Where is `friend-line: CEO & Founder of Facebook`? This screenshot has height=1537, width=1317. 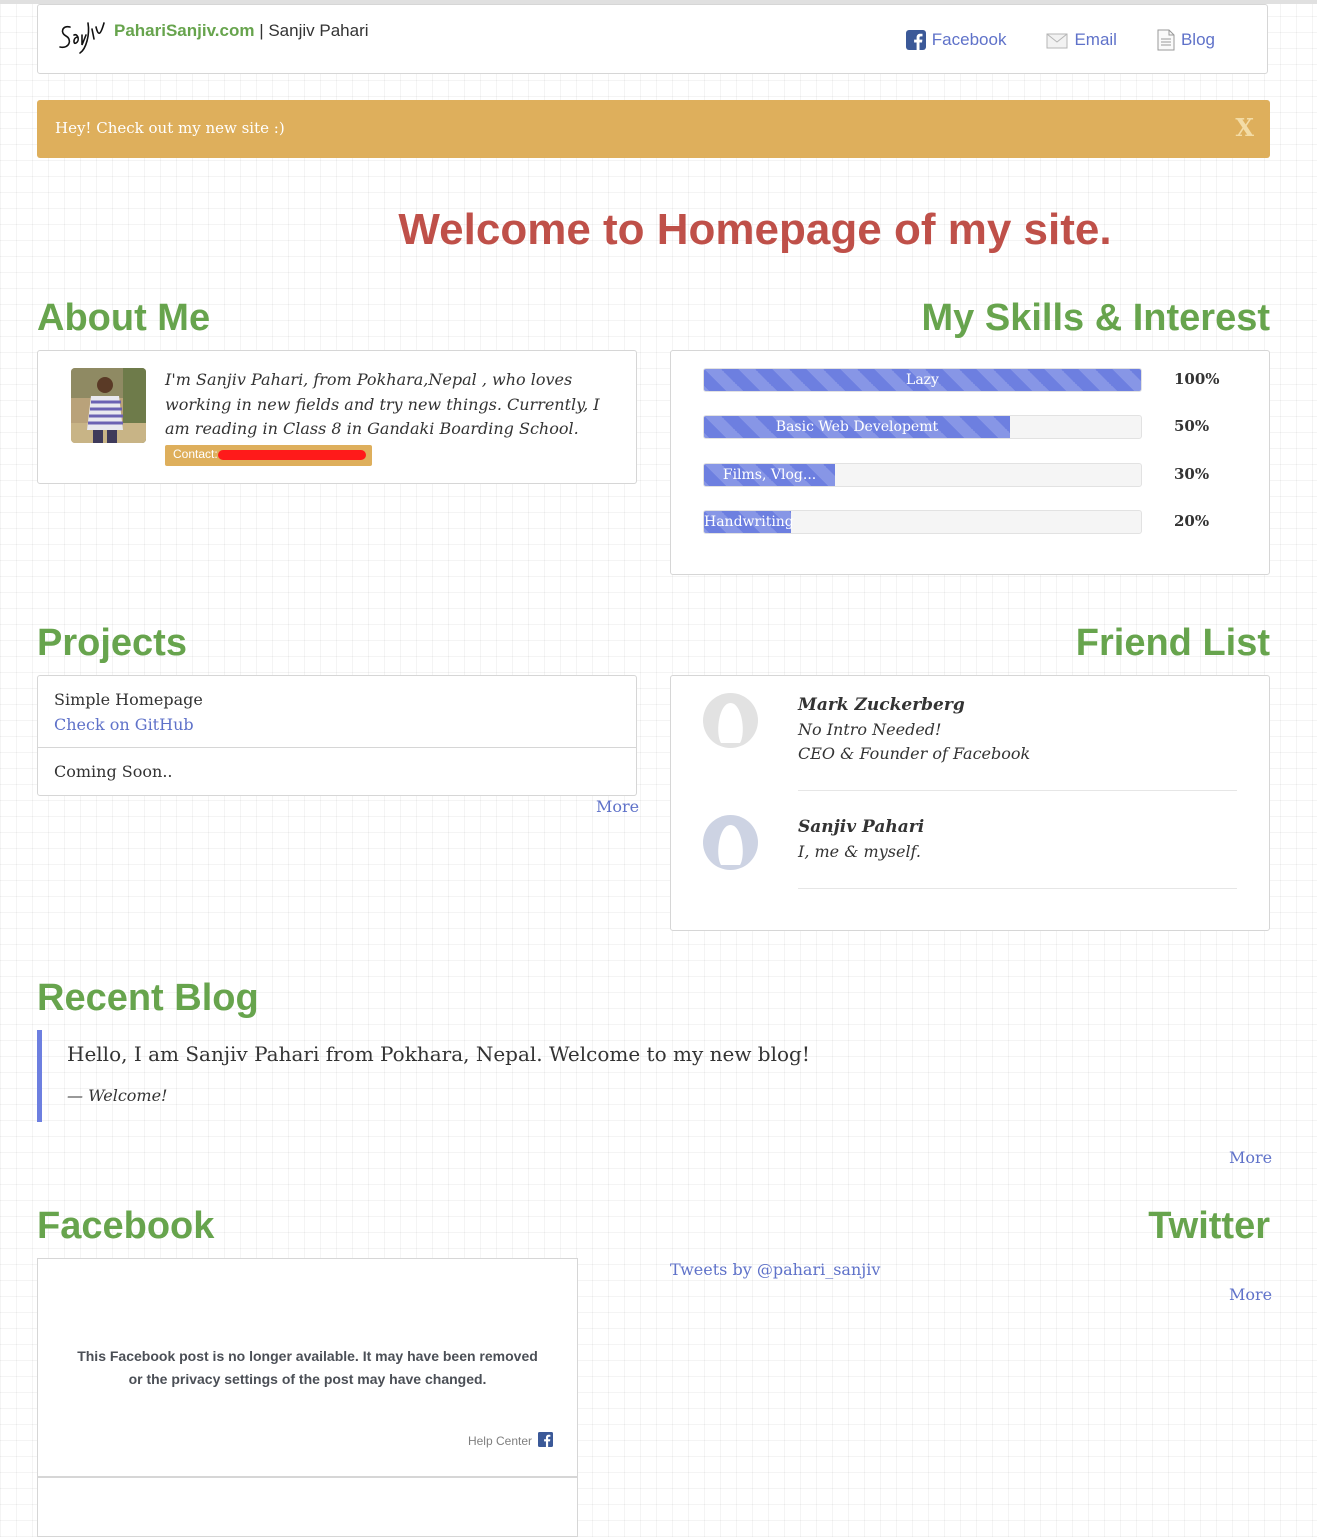
friend-line: CEO & Founder of Facebook is located at coordinates (914, 753).